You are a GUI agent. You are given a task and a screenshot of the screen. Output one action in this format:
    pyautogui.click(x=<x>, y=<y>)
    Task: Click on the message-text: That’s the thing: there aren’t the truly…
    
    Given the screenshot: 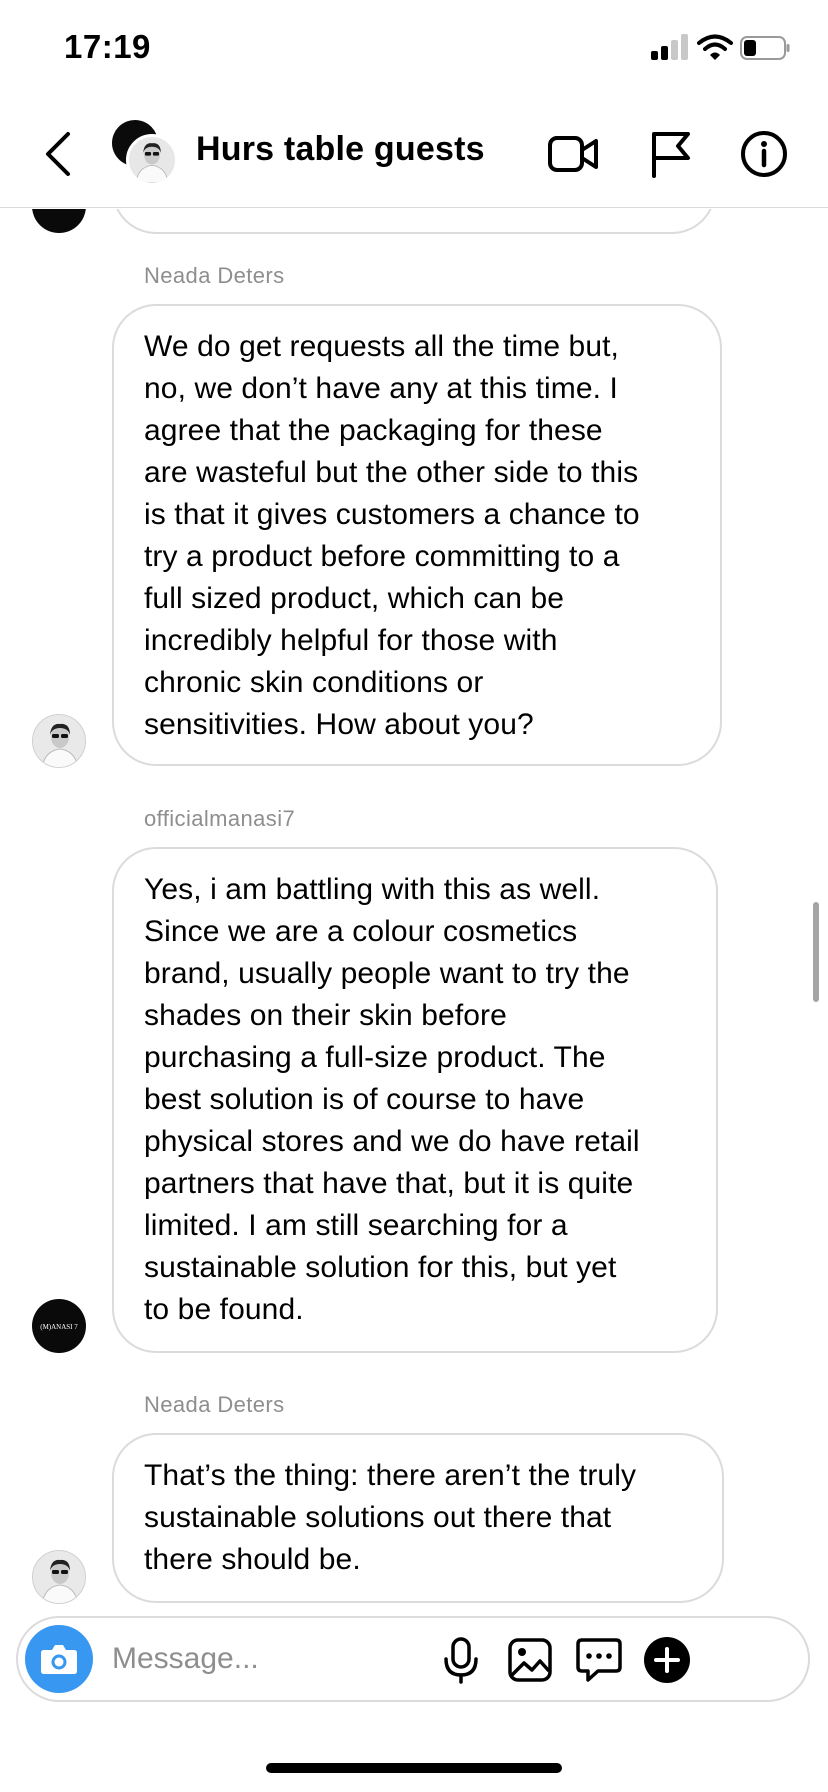 What is the action you would take?
    pyautogui.click(x=390, y=1517)
    